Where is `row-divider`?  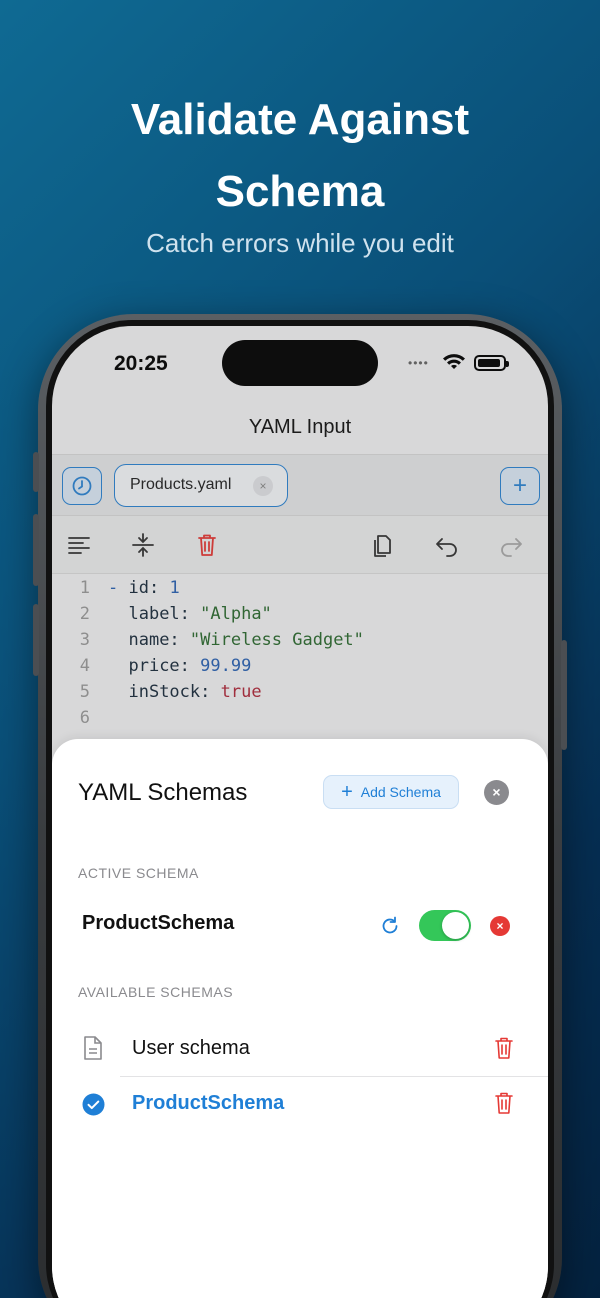
row-divider is located at coordinates (334, 1076).